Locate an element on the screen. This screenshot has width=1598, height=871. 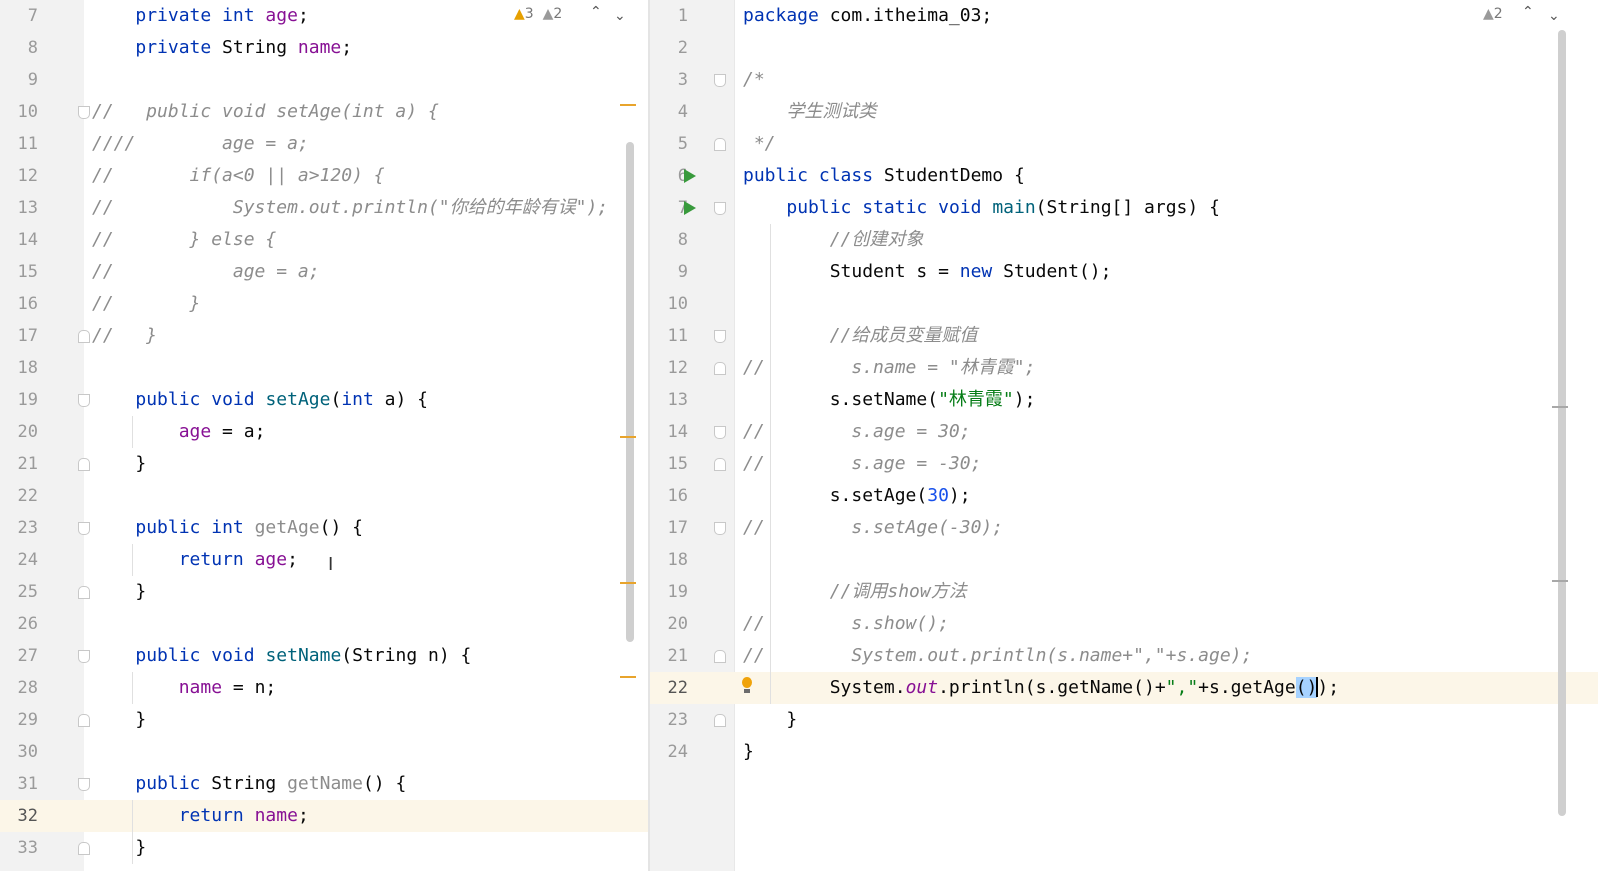
line-number: 11 is located at coordinates (669, 336).